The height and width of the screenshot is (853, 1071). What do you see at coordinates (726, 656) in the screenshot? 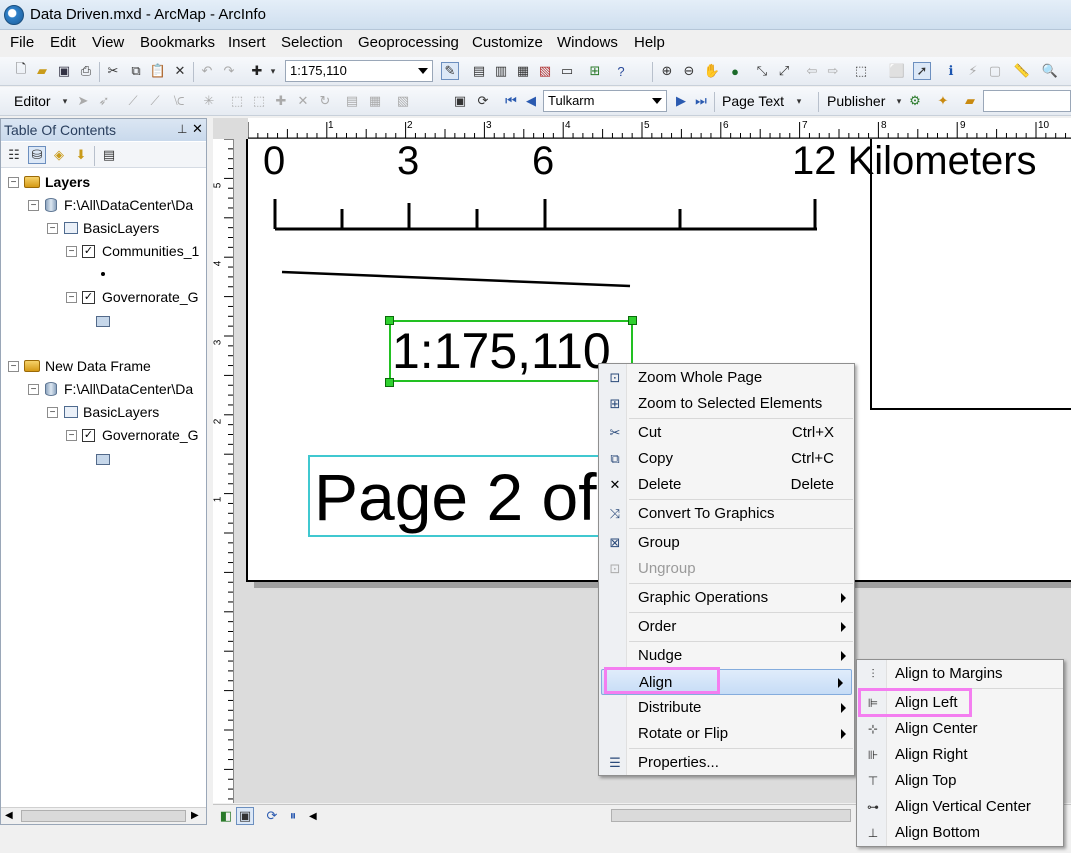
I see `menu-item-nudge: Nudge` at bounding box center [726, 656].